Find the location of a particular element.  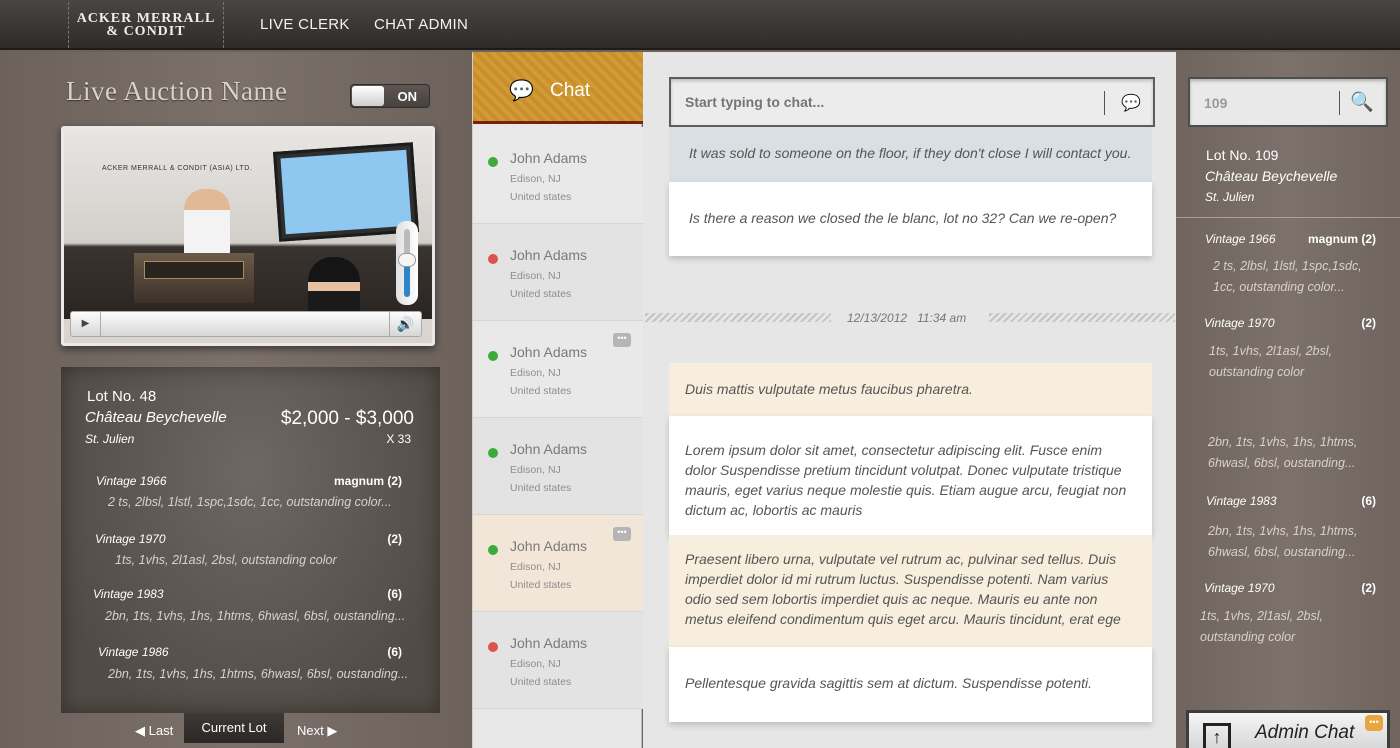

lot-number: Lot No. 48 is located at coordinates (122, 396).